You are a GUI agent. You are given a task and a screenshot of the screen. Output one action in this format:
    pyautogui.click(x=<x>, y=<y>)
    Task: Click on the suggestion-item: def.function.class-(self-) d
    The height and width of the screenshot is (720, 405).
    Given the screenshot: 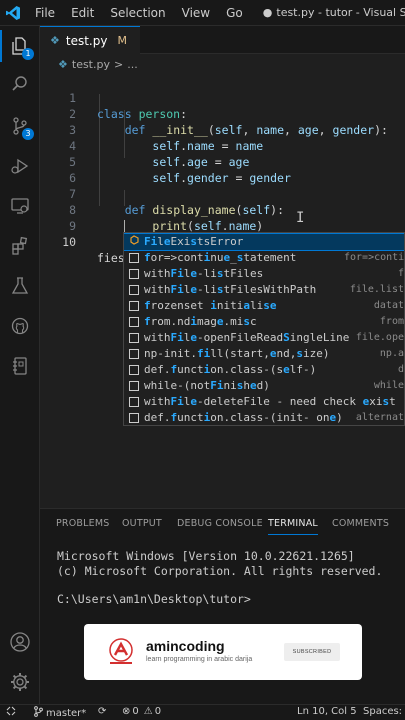 What is the action you would take?
    pyautogui.click(x=264, y=370)
    